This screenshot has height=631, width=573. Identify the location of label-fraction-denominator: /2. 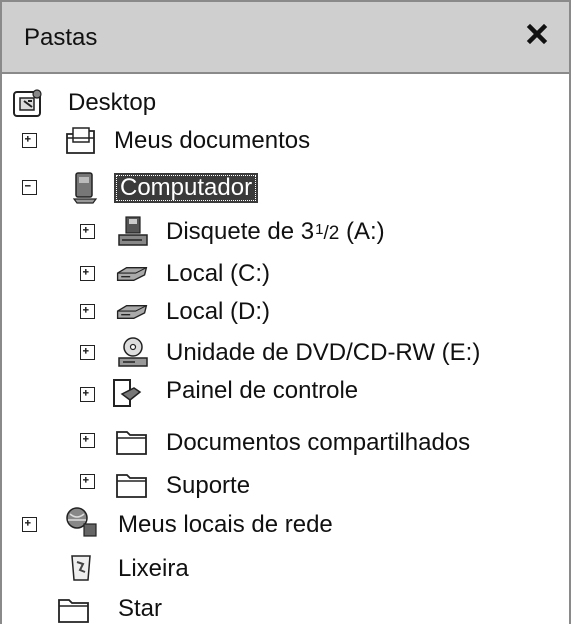
(331, 233).